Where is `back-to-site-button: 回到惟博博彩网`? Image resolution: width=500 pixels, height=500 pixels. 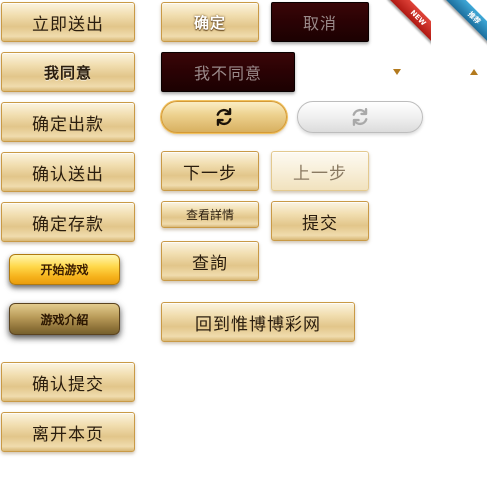 back-to-site-button: 回到惟博博彩网 is located at coordinates (258, 322).